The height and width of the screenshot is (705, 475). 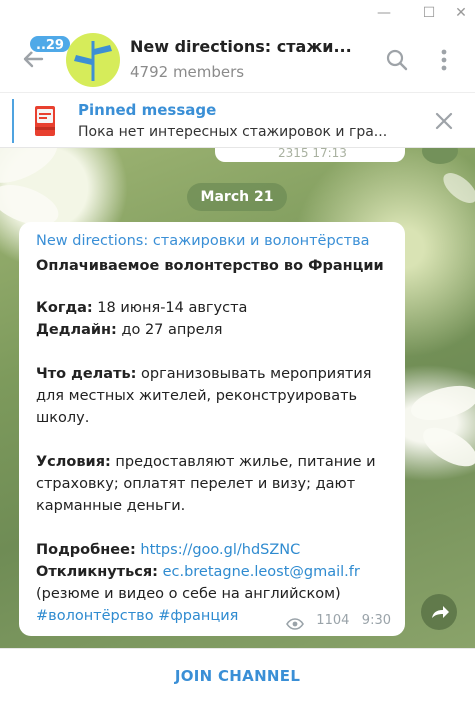 I want to click on join-channel-button: JOIN CHANNEL, so click(x=237, y=676).